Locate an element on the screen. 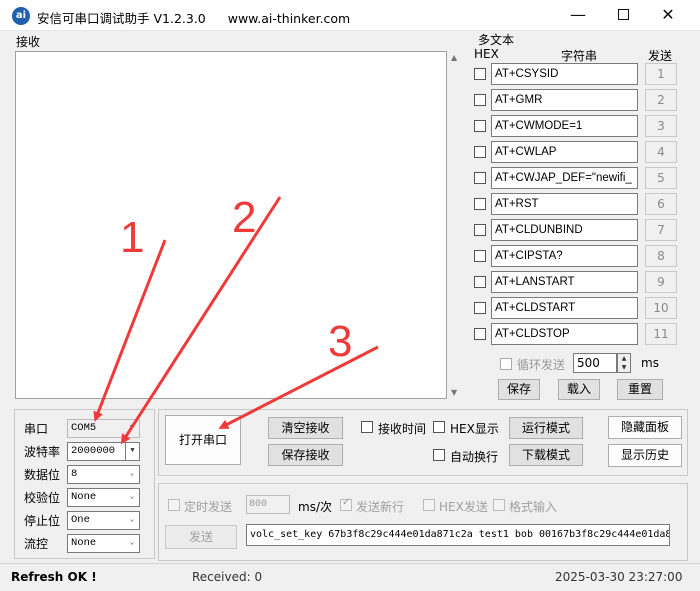  port-select: COM5 ▼ is located at coordinates (103, 428).